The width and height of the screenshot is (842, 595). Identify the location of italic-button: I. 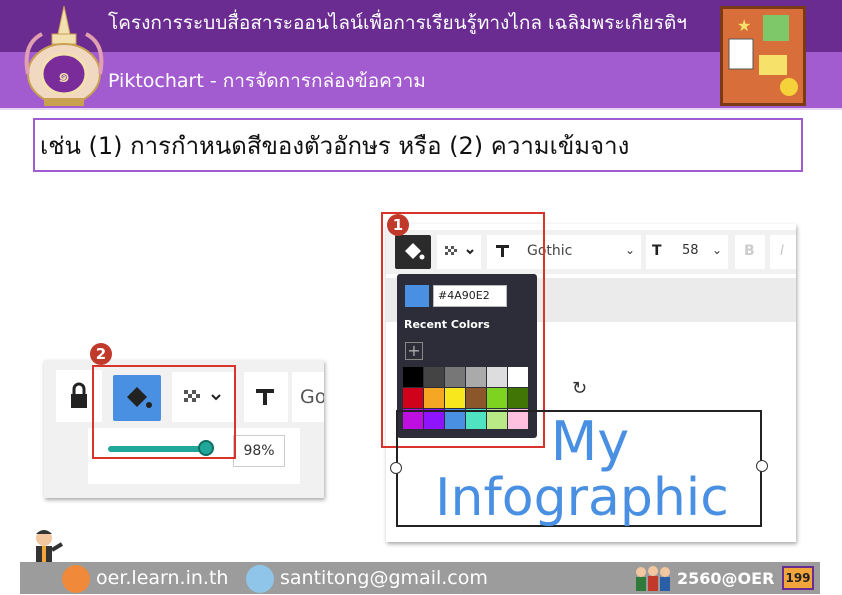
(783, 252).